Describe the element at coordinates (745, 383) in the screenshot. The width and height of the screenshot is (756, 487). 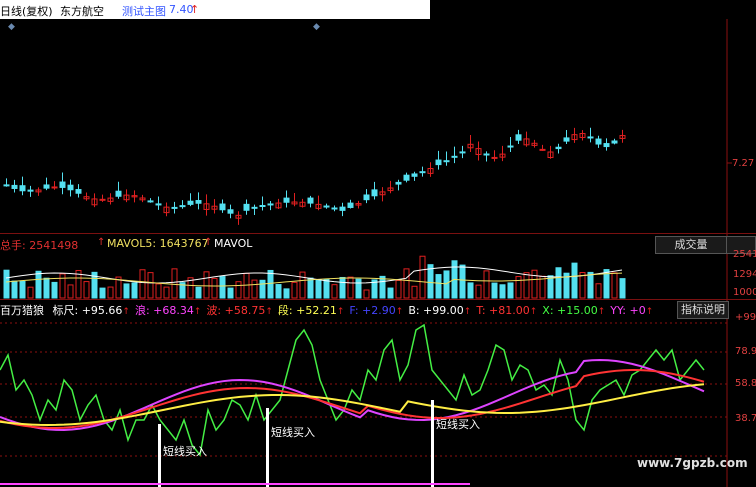
I see `indicator-axis-label: 58.8` at that location.